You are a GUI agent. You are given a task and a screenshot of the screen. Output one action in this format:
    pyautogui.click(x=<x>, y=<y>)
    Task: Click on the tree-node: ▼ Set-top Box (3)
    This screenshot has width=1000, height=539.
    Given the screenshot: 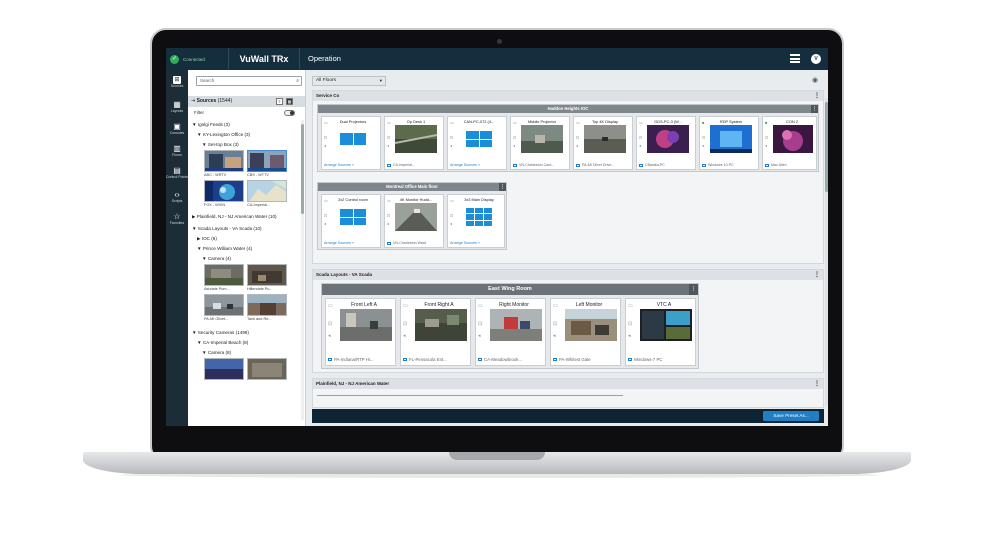 What is the action you would take?
    pyautogui.click(x=220, y=144)
    